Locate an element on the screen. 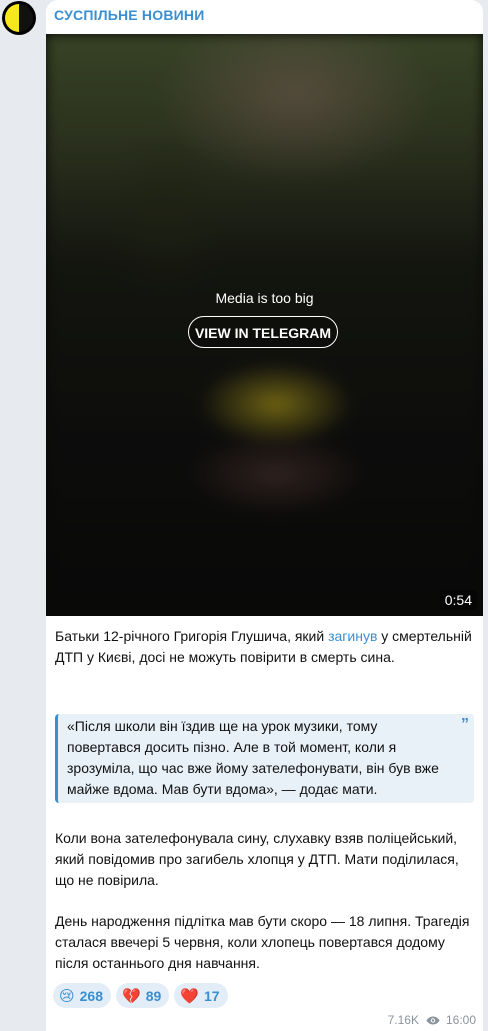 This screenshot has width=488, height=1031. quote-icon: ” is located at coordinates (465, 724).